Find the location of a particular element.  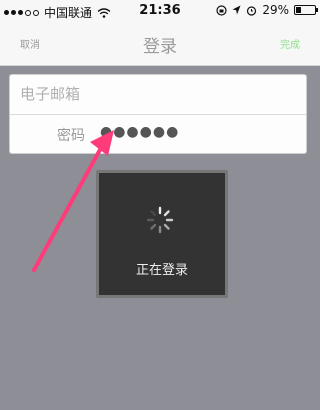

battery-icon is located at coordinates (306, 10).